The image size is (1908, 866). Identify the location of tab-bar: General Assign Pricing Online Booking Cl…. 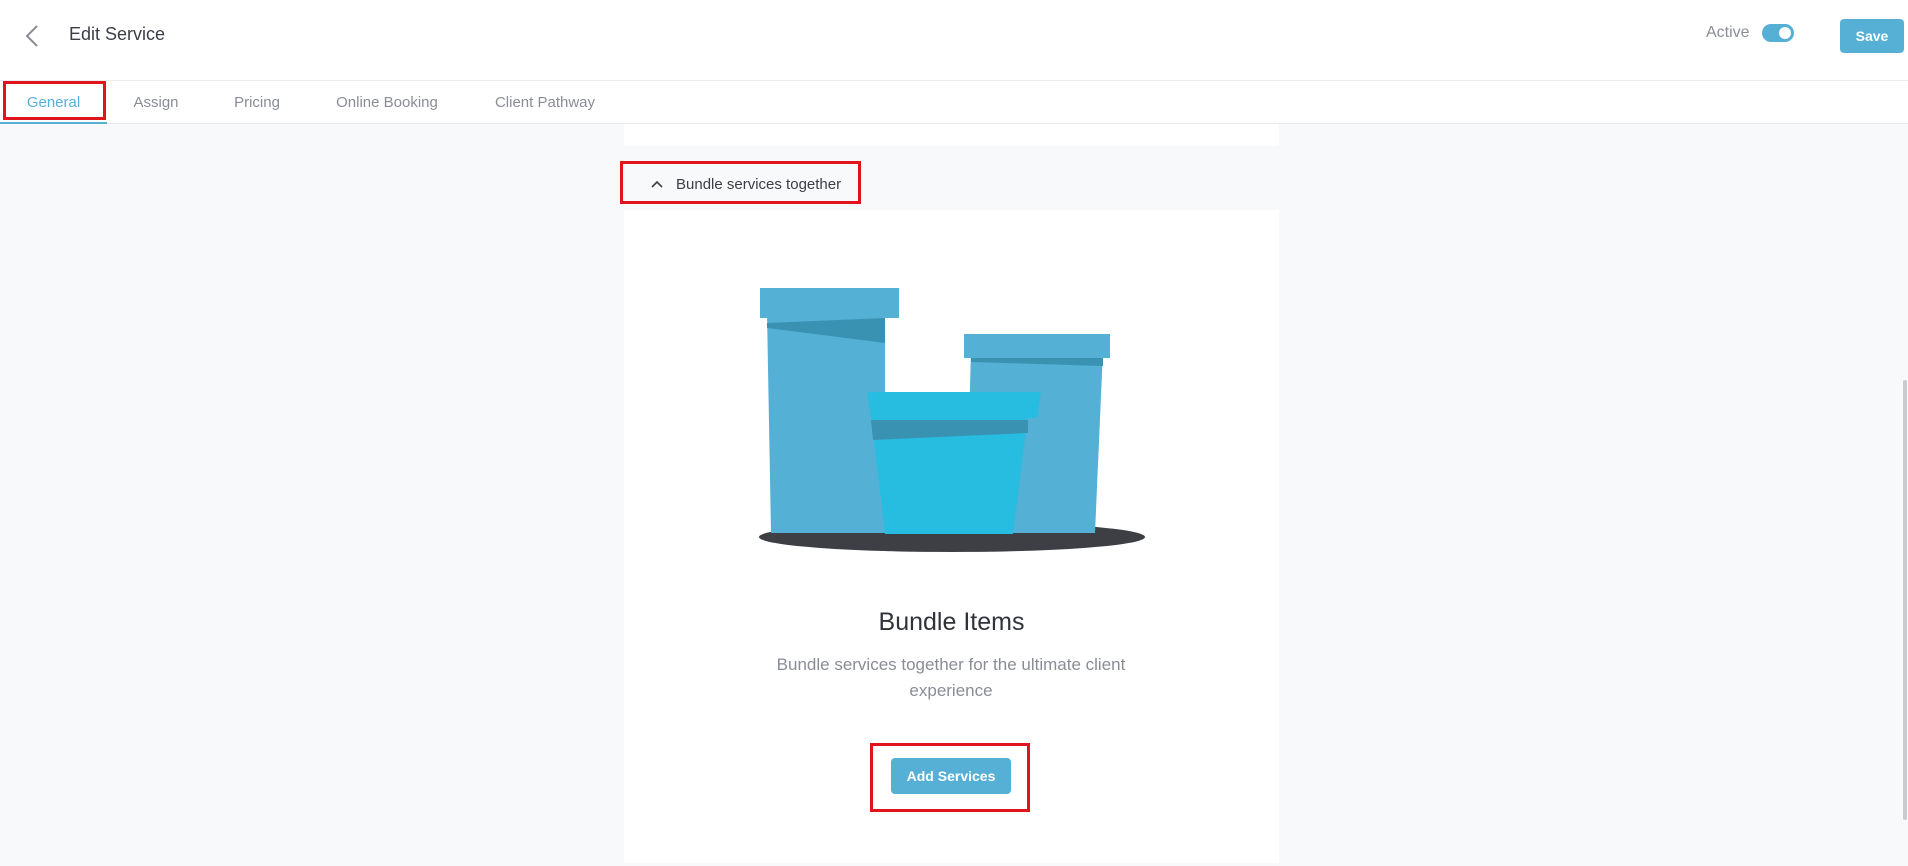
(954, 102).